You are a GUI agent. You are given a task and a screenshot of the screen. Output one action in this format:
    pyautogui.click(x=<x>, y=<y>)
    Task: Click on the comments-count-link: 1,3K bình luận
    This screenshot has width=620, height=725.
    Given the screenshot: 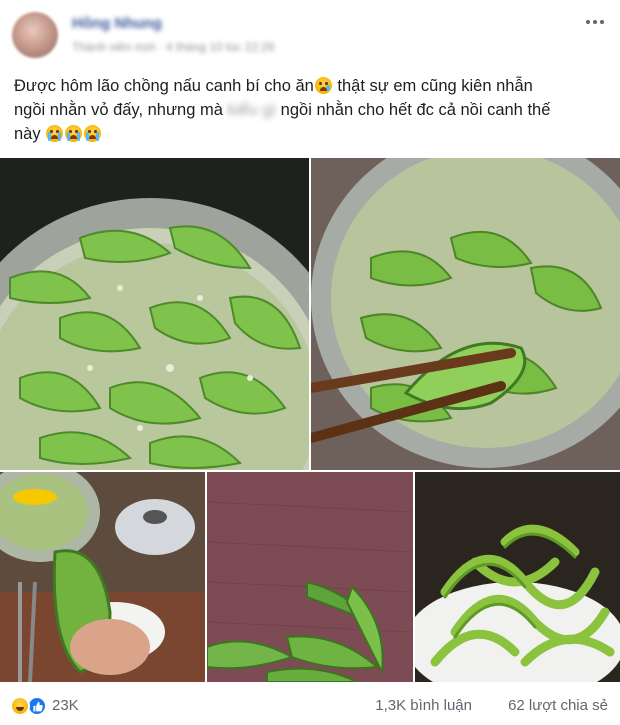 What is the action you would take?
    pyautogui.click(x=423, y=705)
    